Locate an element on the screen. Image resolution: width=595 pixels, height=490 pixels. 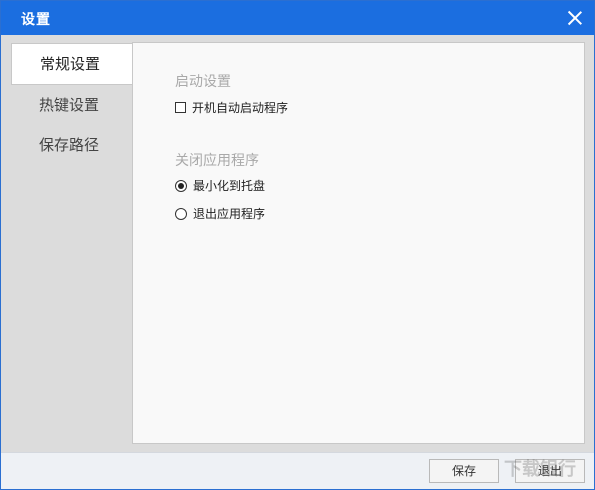
settings-sidebar: 常规设置 热键设置 保存路径 is located at coordinates (72, 104).